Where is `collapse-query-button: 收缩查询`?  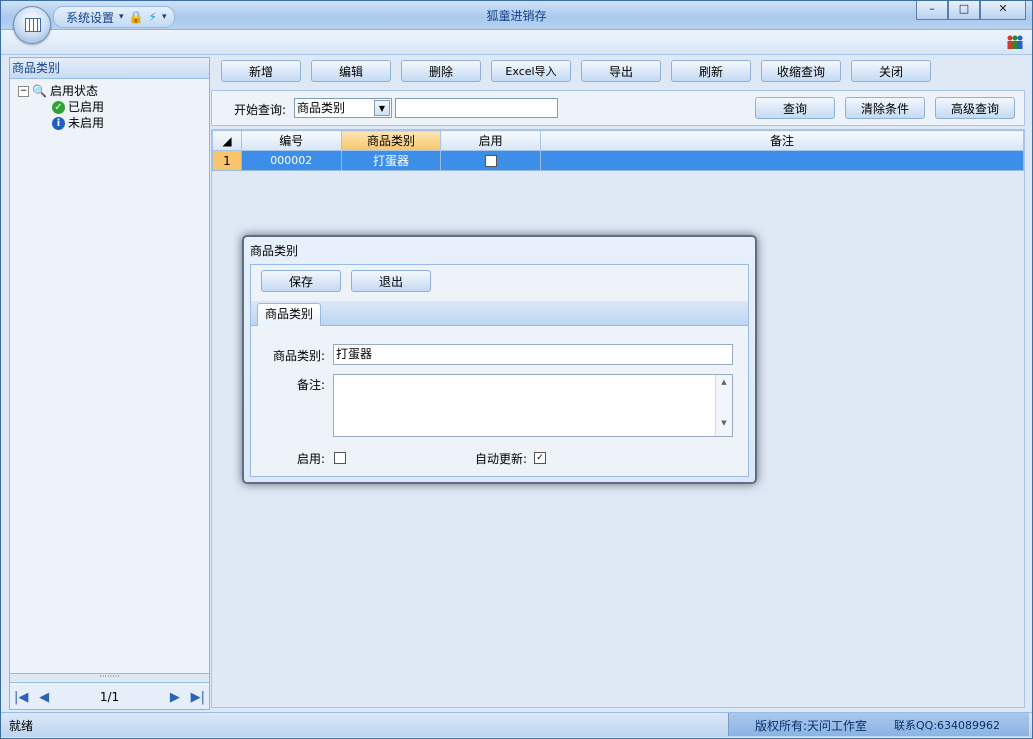
collapse-query-button: 收缩查询 is located at coordinates (801, 71).